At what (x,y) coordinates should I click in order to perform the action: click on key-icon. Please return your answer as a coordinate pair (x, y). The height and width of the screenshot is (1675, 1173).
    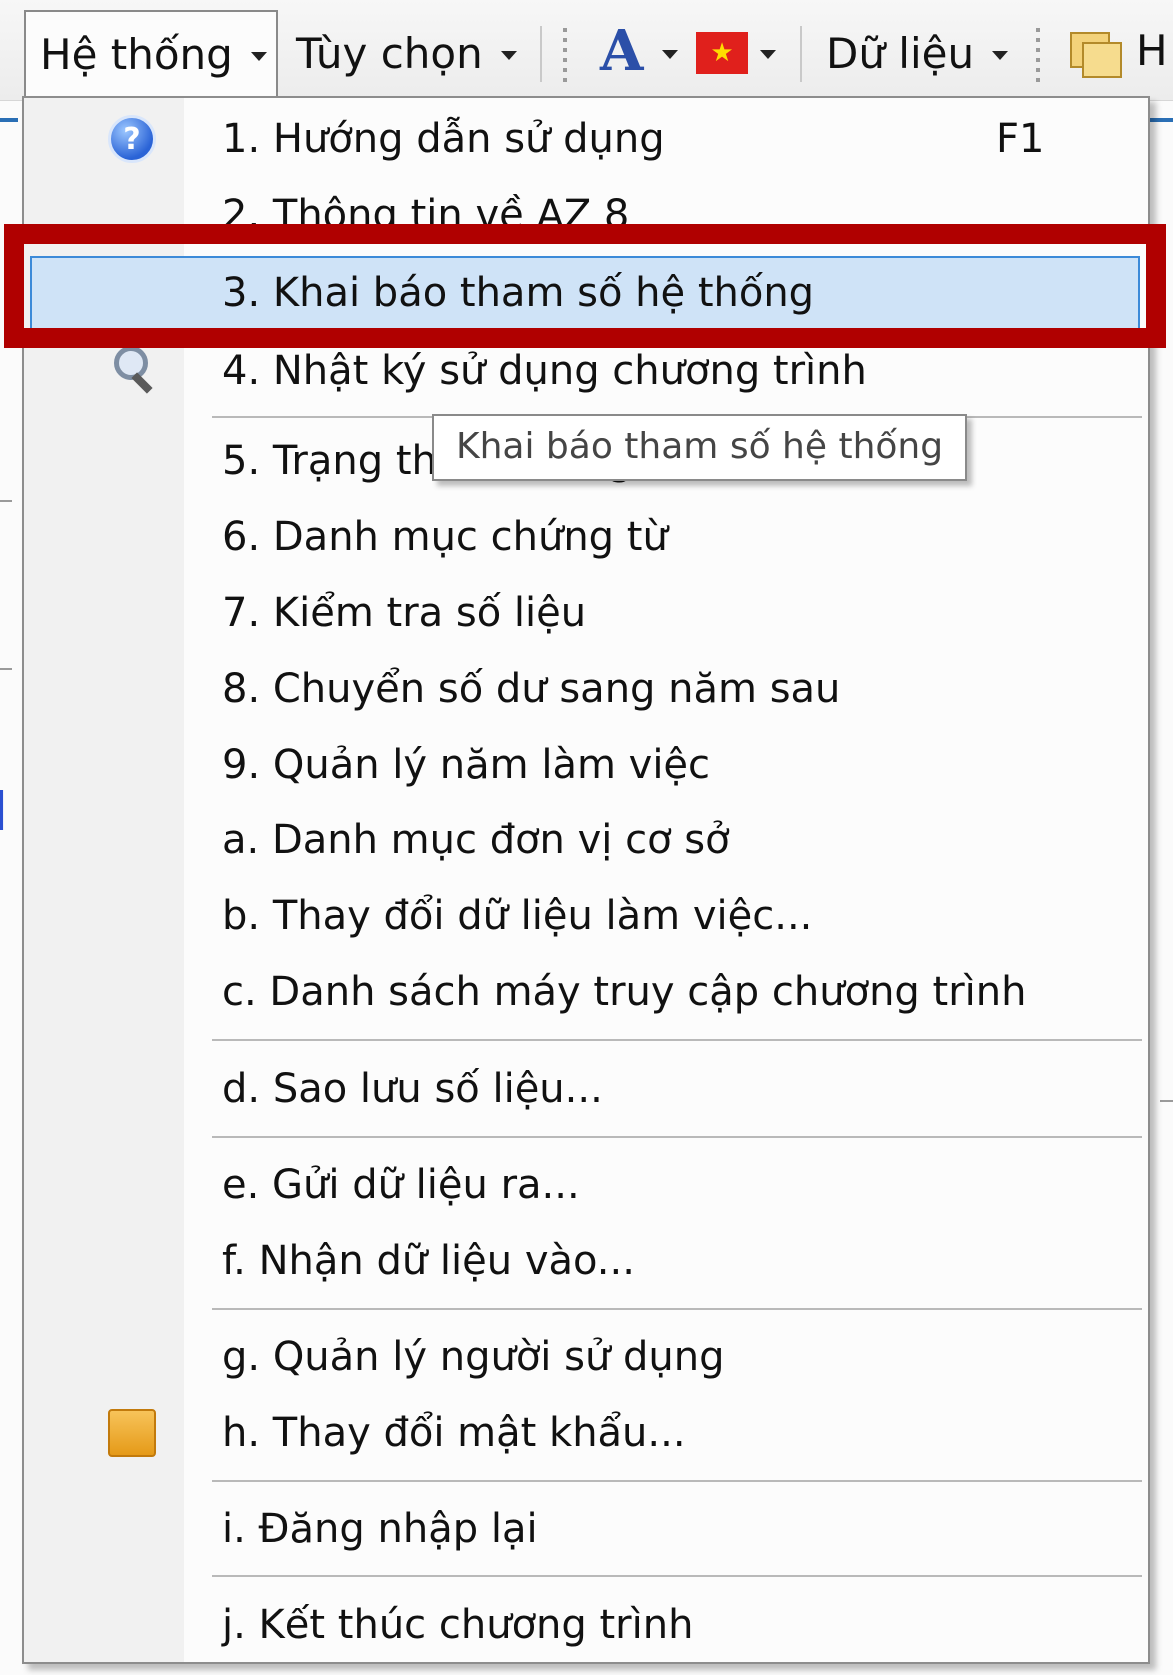
    Looking at the image, I should click on (132, 1433).